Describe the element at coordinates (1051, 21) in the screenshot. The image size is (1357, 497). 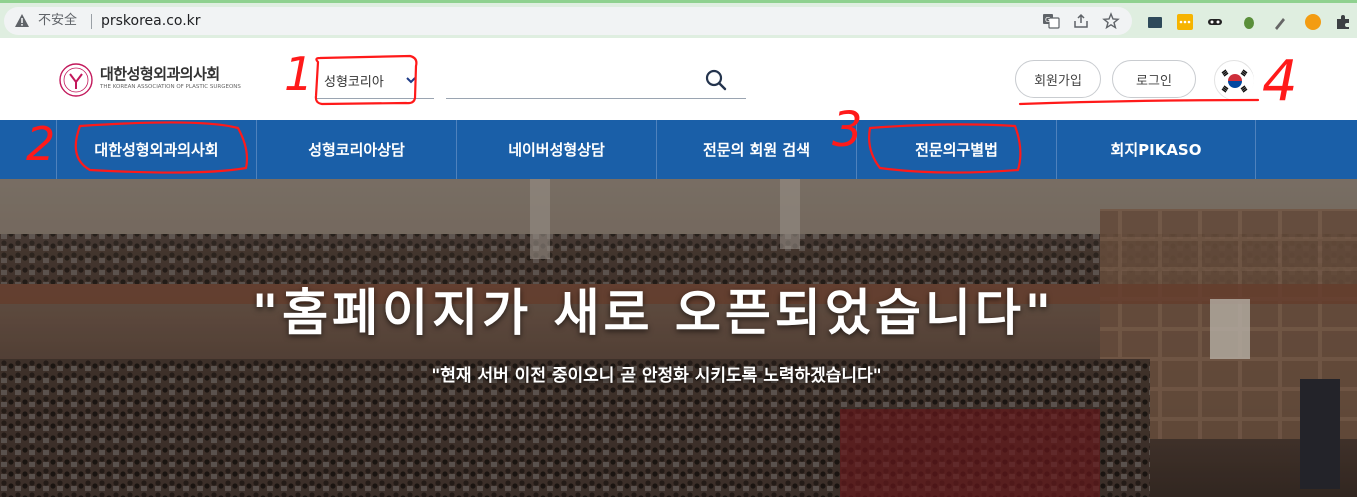
I see `translate-icon: G` at that location.